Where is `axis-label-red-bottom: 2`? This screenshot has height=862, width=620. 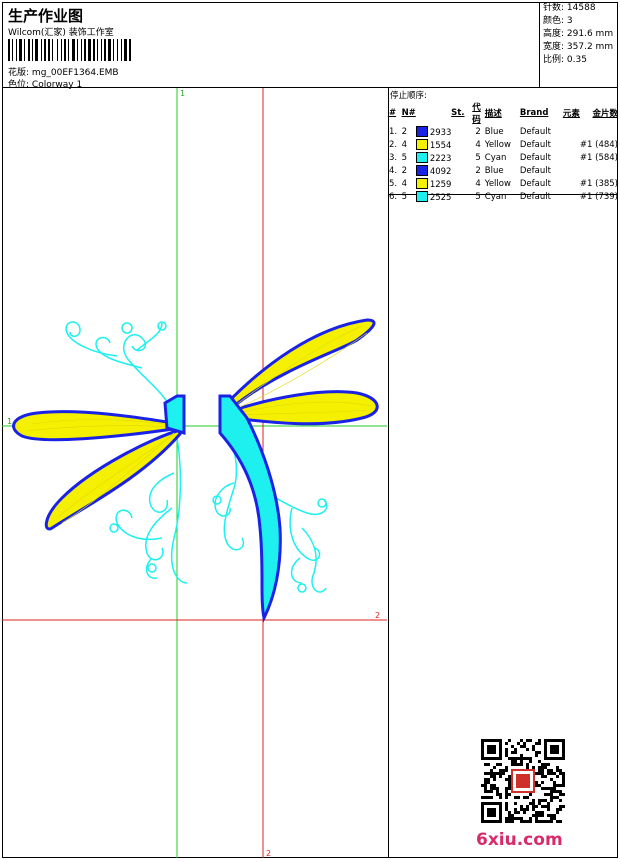
axis-label-red-bottom: 2 is located at coordinates (268, 853).